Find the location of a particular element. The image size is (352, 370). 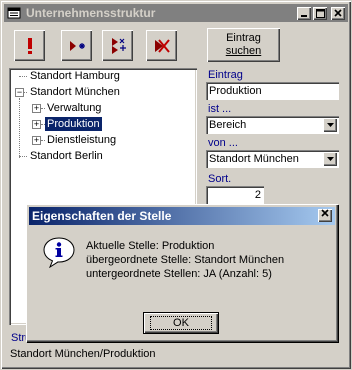

search-entry-button: Eintrag suchen is located at coordinates (243, 45).